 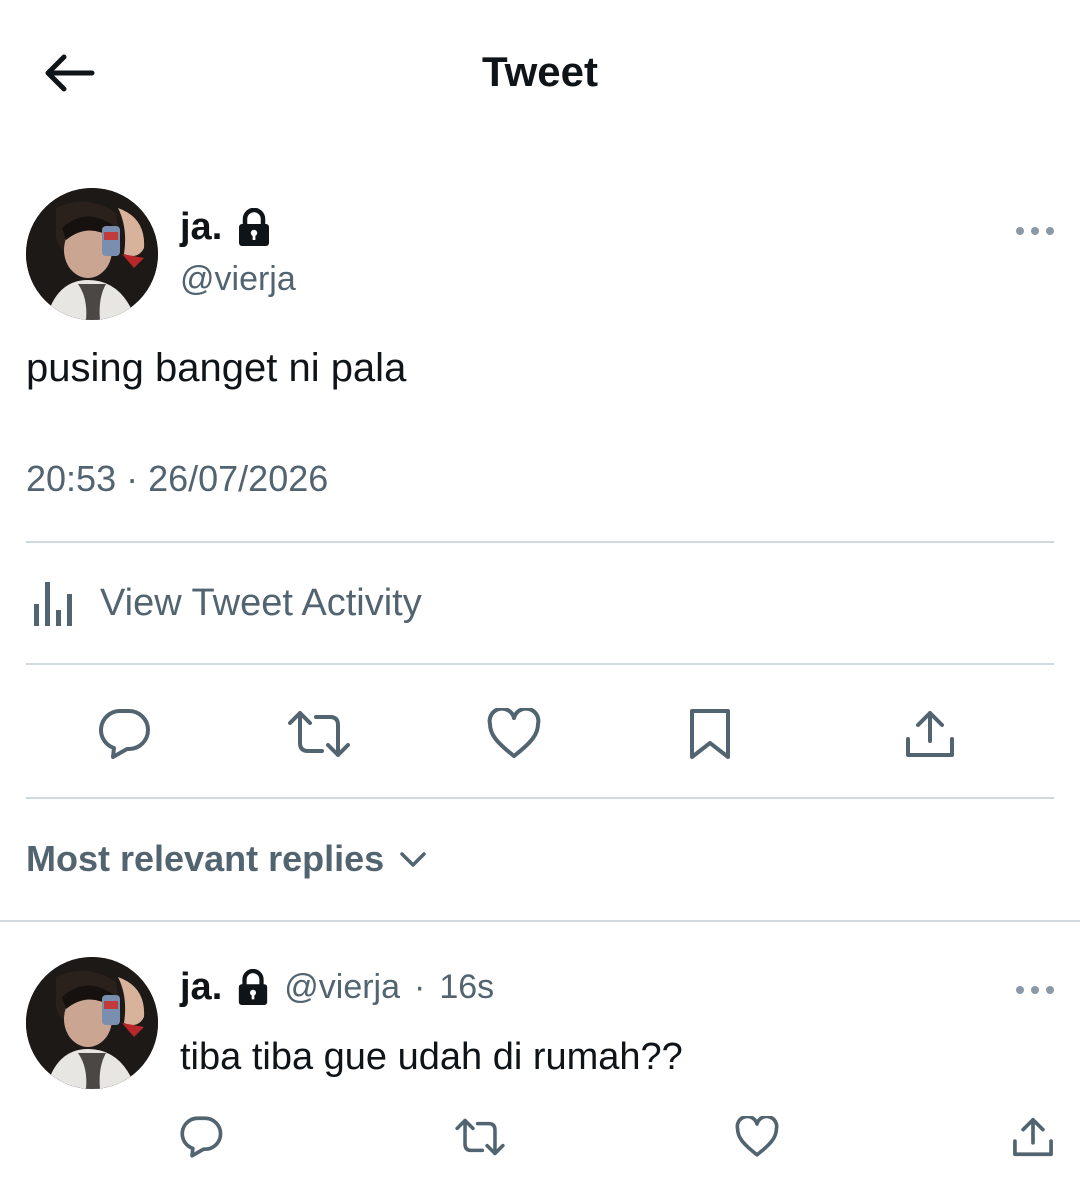 What do you see at coordinates (431, 1057) in the screenshot?
I see `reply-text: tiba tiba gue udah di rumah??` at bounding box center [431, 1057].